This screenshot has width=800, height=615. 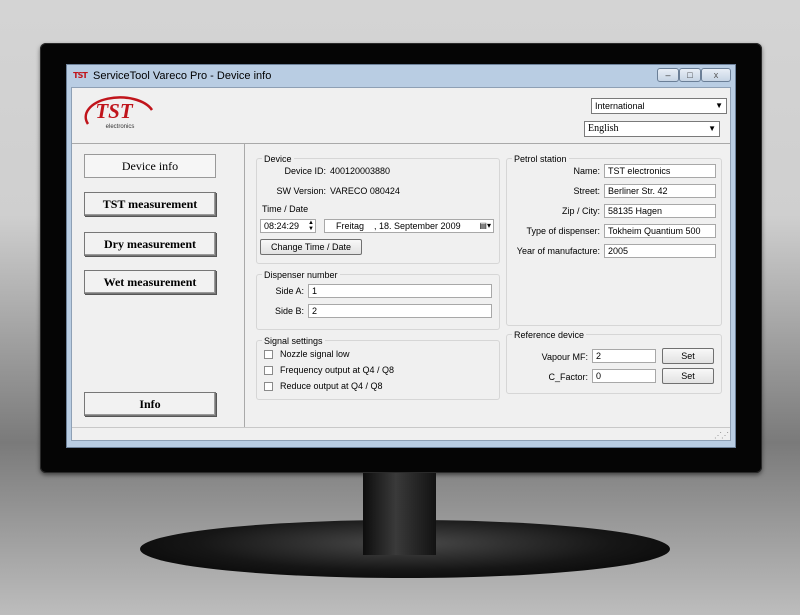 I want to click on time-date-title: Time / Date, so click(x=285, y=209).